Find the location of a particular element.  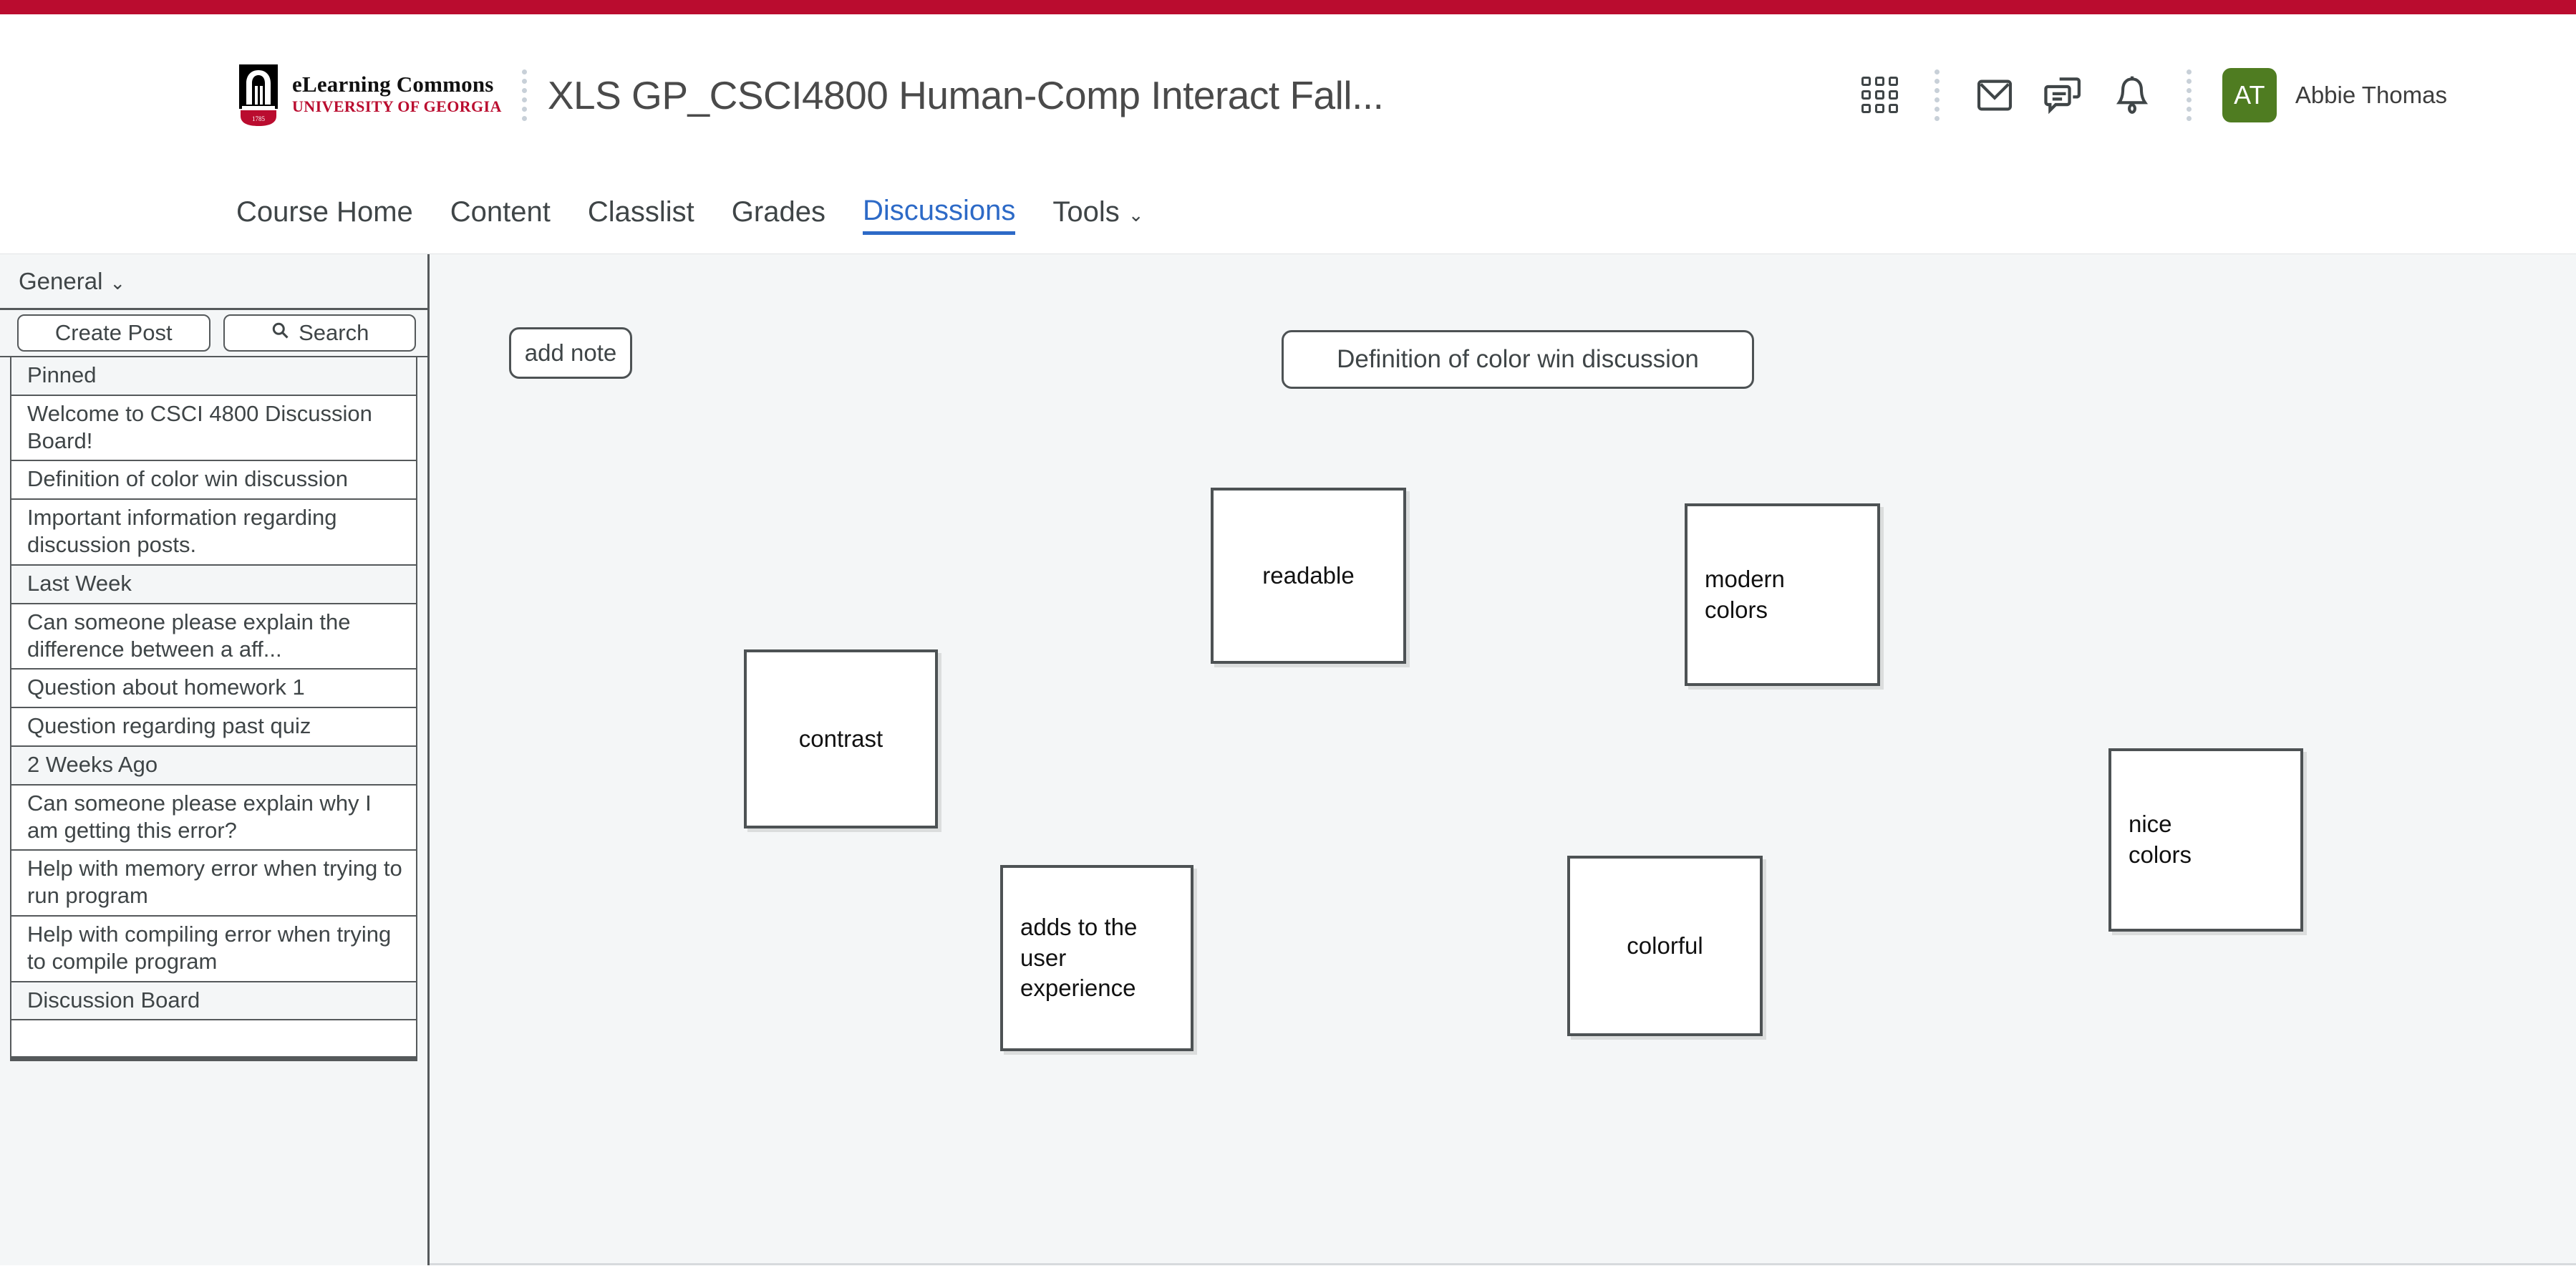

nav-item-course-home: Course Home is located at coordinates (325, 215).